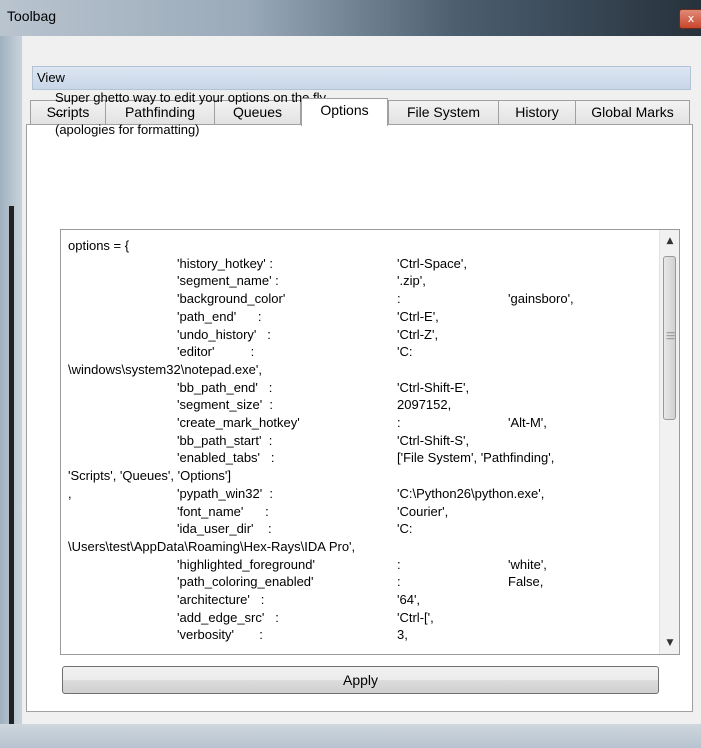 This screenshot has width=701, height=748. I want to click on code-segment: 'segment_name' :, so click(228, 281).